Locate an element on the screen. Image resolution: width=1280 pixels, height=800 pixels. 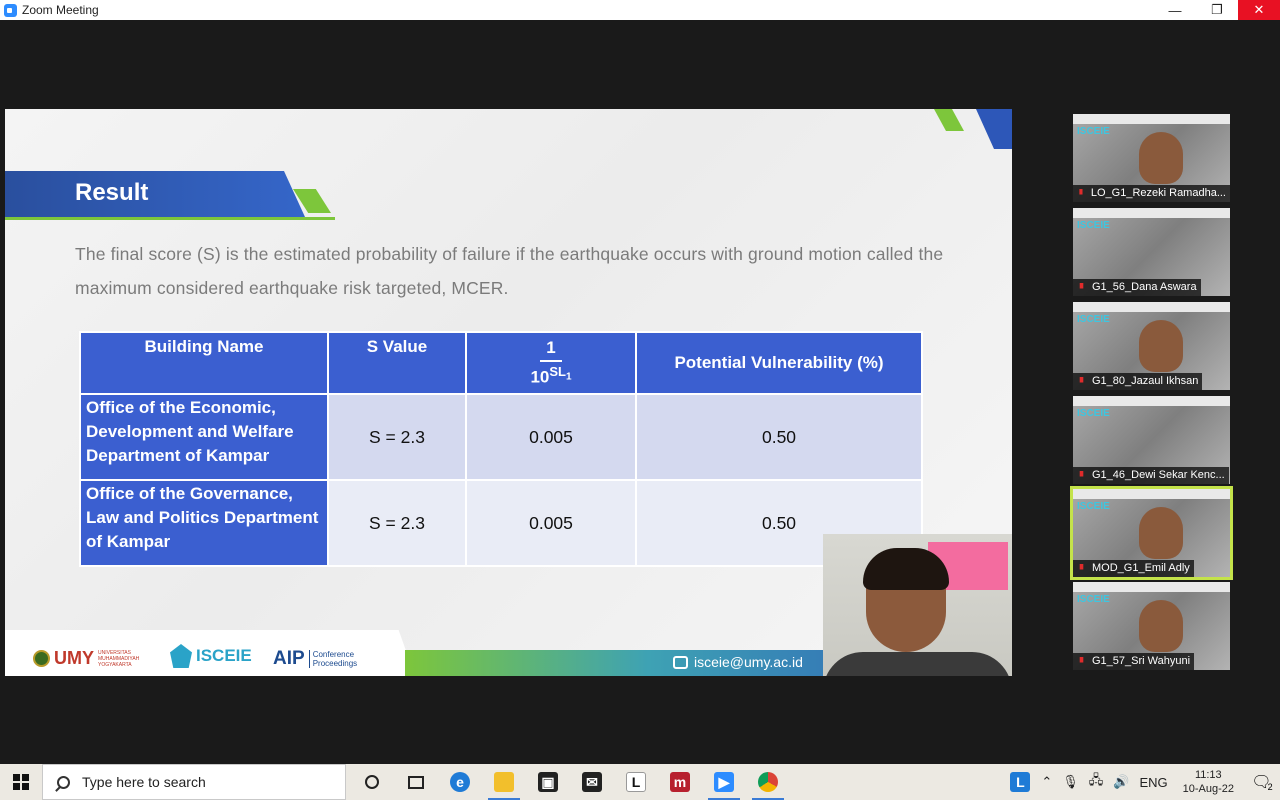
zoom-app-icon is located at coordinates (10, 10).